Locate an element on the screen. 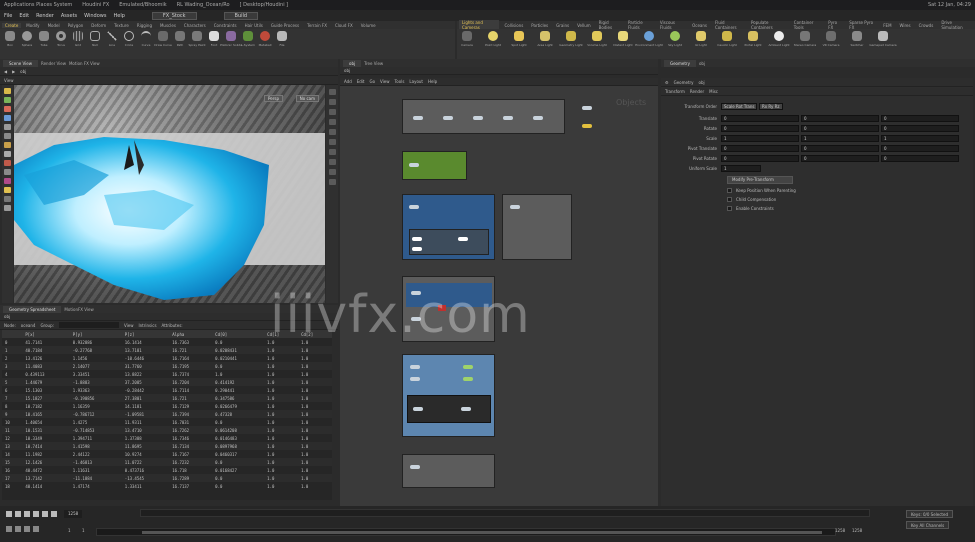  subtab-misc: Misc is located at coordinates (713, 91).